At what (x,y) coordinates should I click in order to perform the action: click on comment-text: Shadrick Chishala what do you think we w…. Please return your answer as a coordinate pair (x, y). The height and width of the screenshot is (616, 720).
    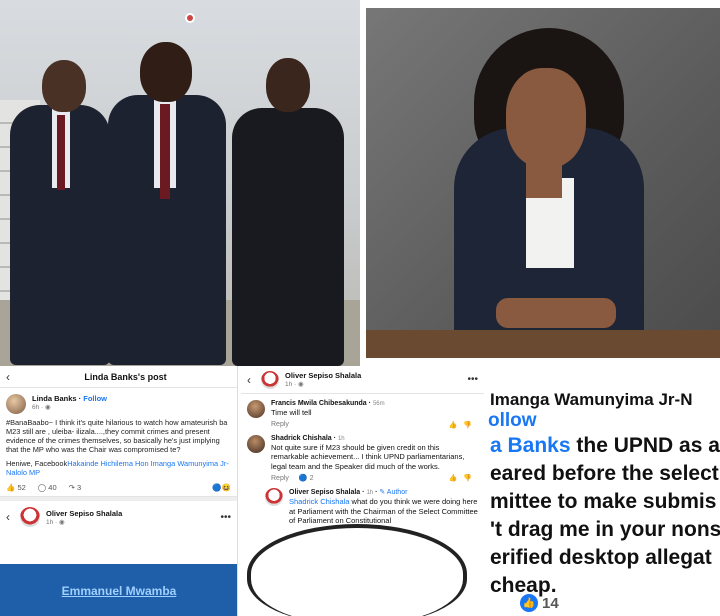
    Looking at the image, I should click on (383, 511).